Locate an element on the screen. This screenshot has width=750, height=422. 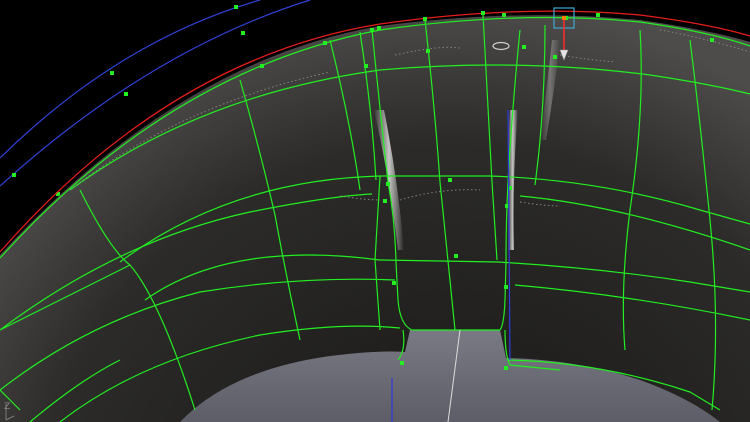
axis-triad-label: Z is located at coordinates (7, 407).